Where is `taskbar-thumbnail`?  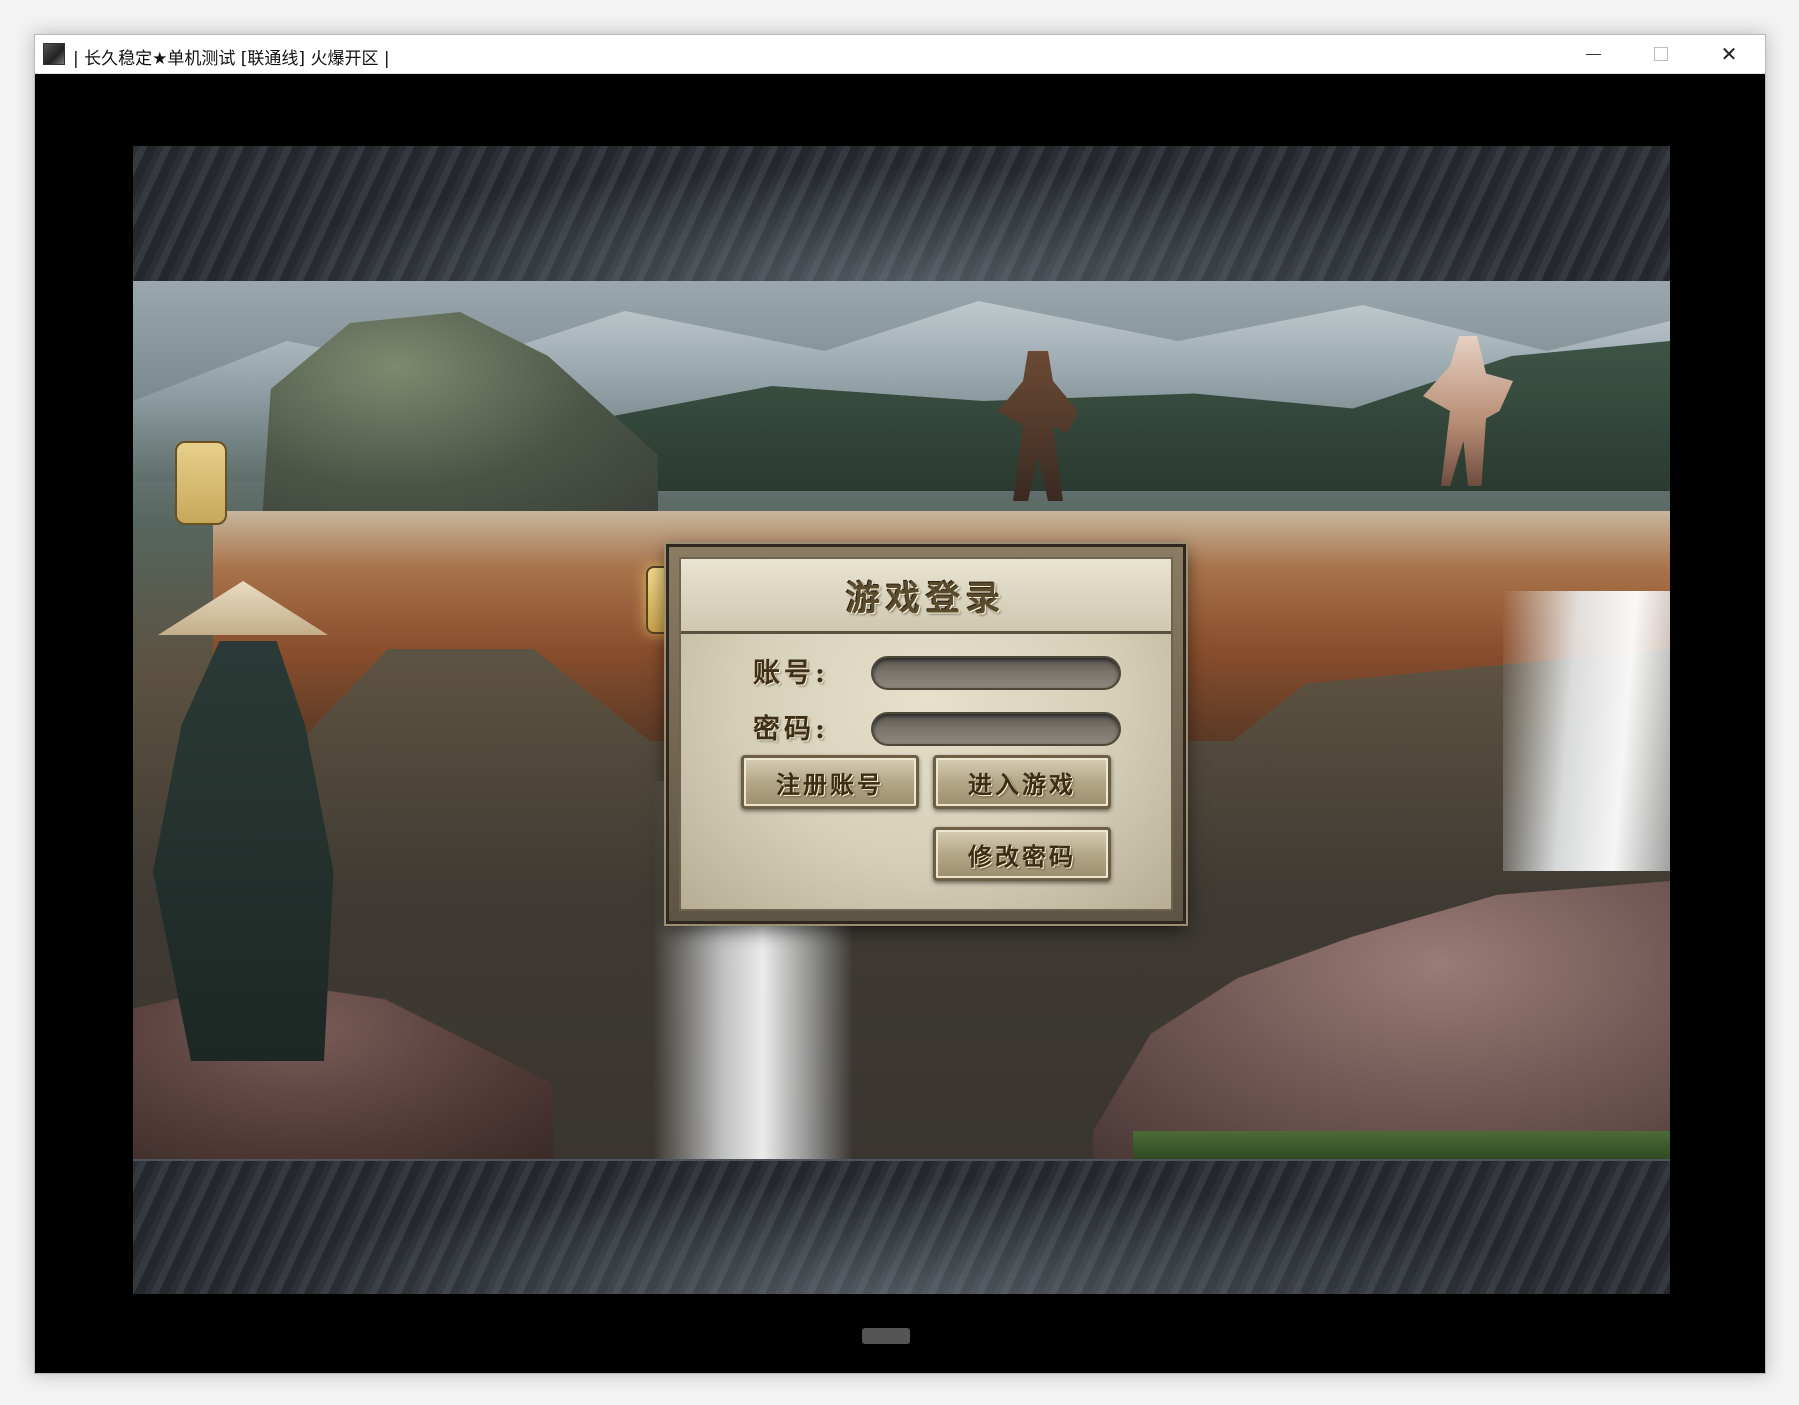
taskbar-thumbnail is located at coordinates (886, 1336).